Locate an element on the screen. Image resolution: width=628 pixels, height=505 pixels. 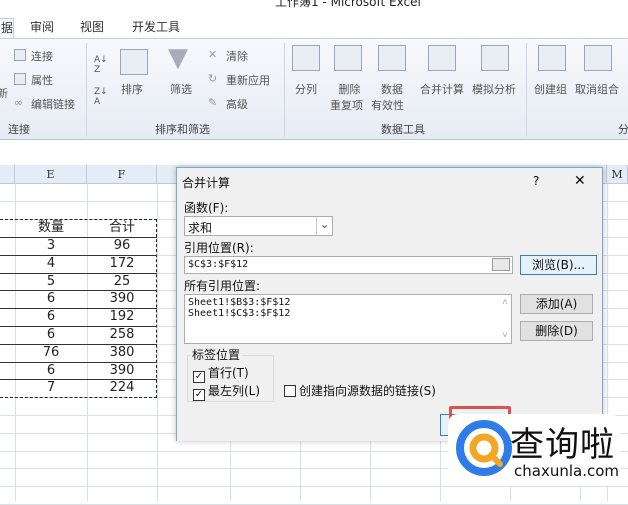
sort-asc-icon: A↓ Z is located at coordinates (101, 65).